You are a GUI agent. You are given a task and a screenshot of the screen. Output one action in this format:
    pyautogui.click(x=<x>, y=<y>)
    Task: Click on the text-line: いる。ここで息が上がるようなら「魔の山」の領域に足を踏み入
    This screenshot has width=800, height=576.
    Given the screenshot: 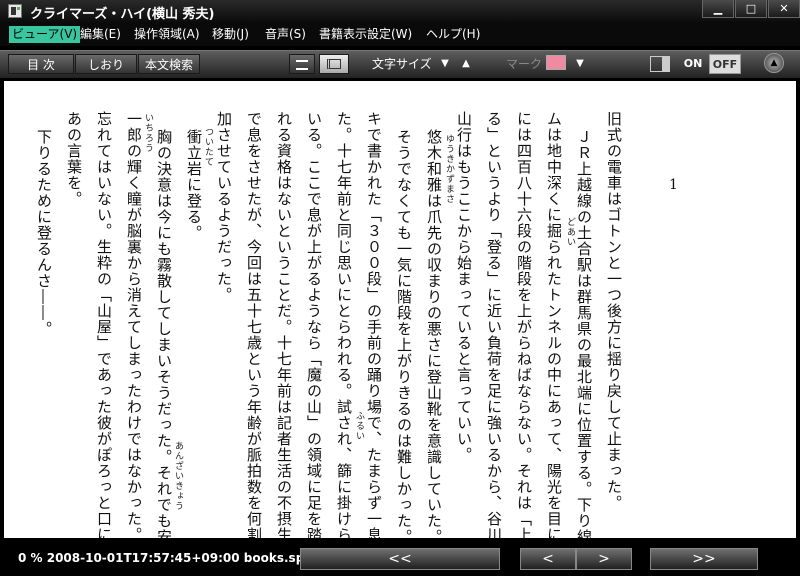 What is the action you would take?
    pyautogui.click(x=314, y=324)
    